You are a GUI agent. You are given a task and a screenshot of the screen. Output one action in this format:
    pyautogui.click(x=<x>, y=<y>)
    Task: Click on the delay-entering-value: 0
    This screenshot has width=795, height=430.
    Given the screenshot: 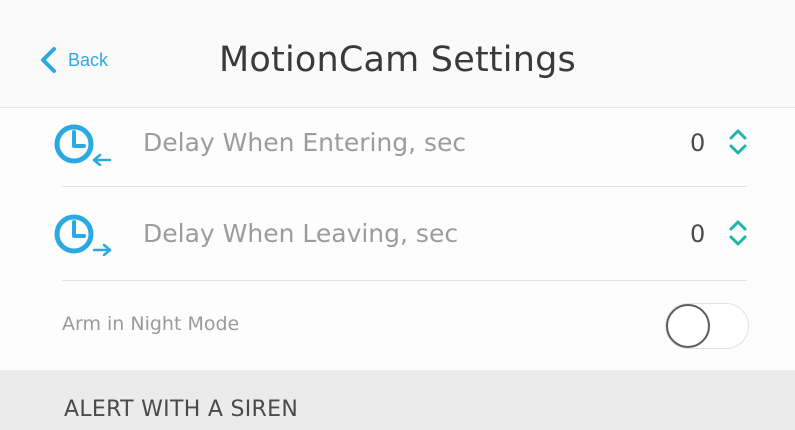 What is the action you would take?
    pyautogui.click(x=698, y=143)
    